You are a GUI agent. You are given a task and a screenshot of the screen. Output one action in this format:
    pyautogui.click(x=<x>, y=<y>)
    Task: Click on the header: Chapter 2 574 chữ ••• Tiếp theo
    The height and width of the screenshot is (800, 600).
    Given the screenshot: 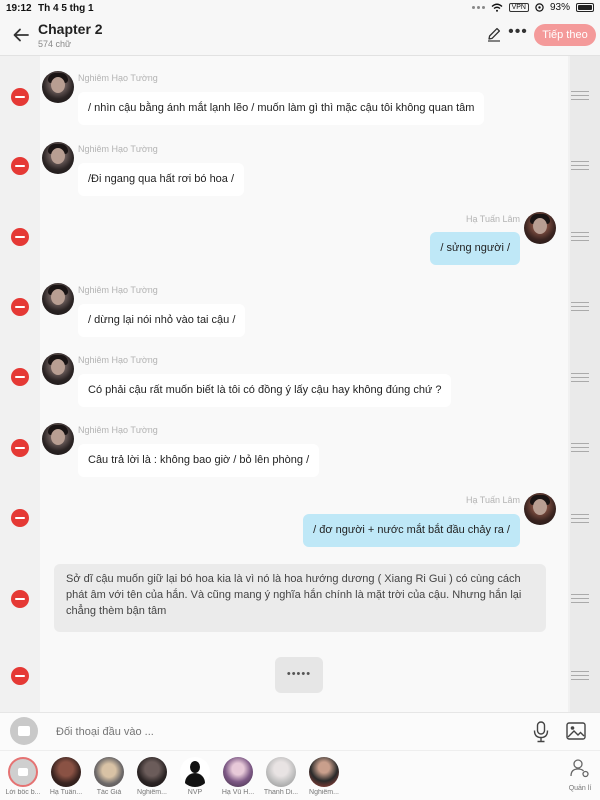 What is the action you would take?
    pyautogui.click(x=300, y=36)
    